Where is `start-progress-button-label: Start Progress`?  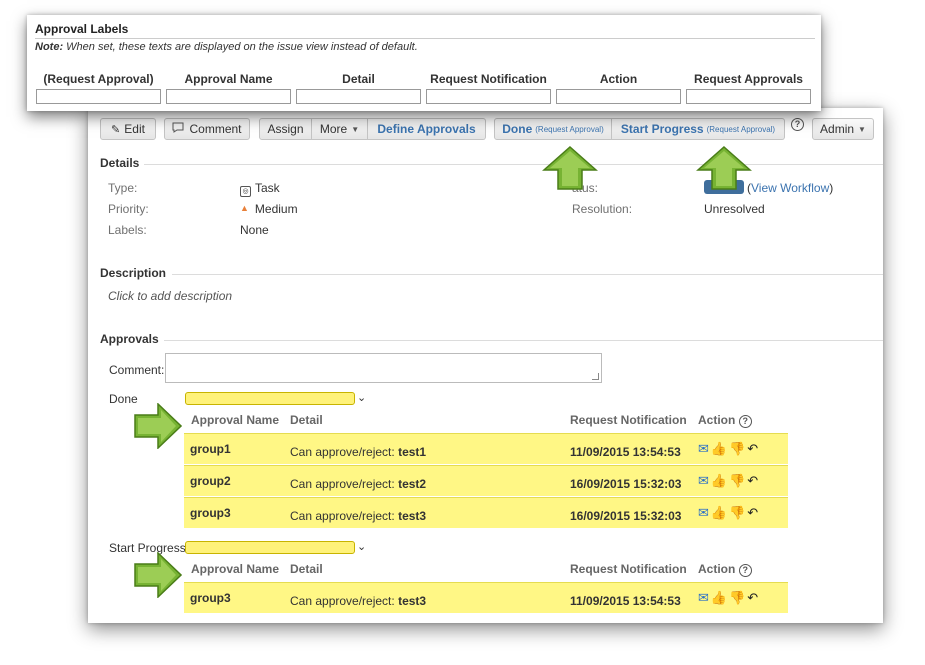 start-progress-button-label: Start Progress is located at coordinates (662, 129).